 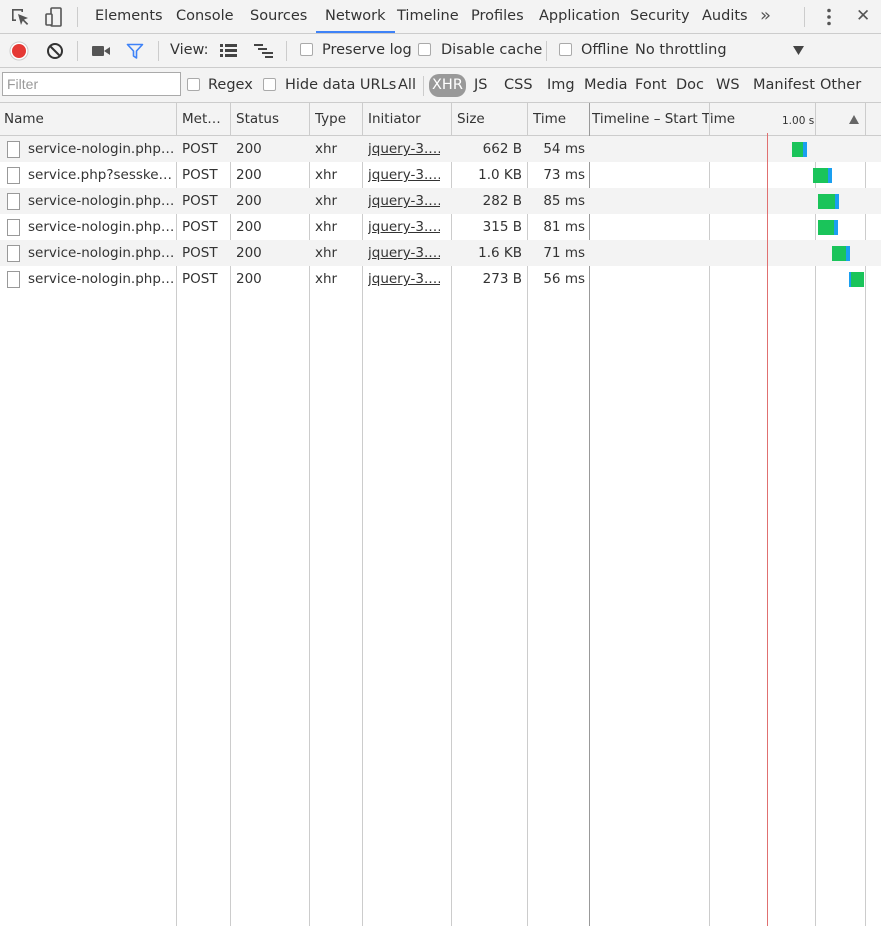 I want to click on tab-console: Console, so click(x=205, y=16).